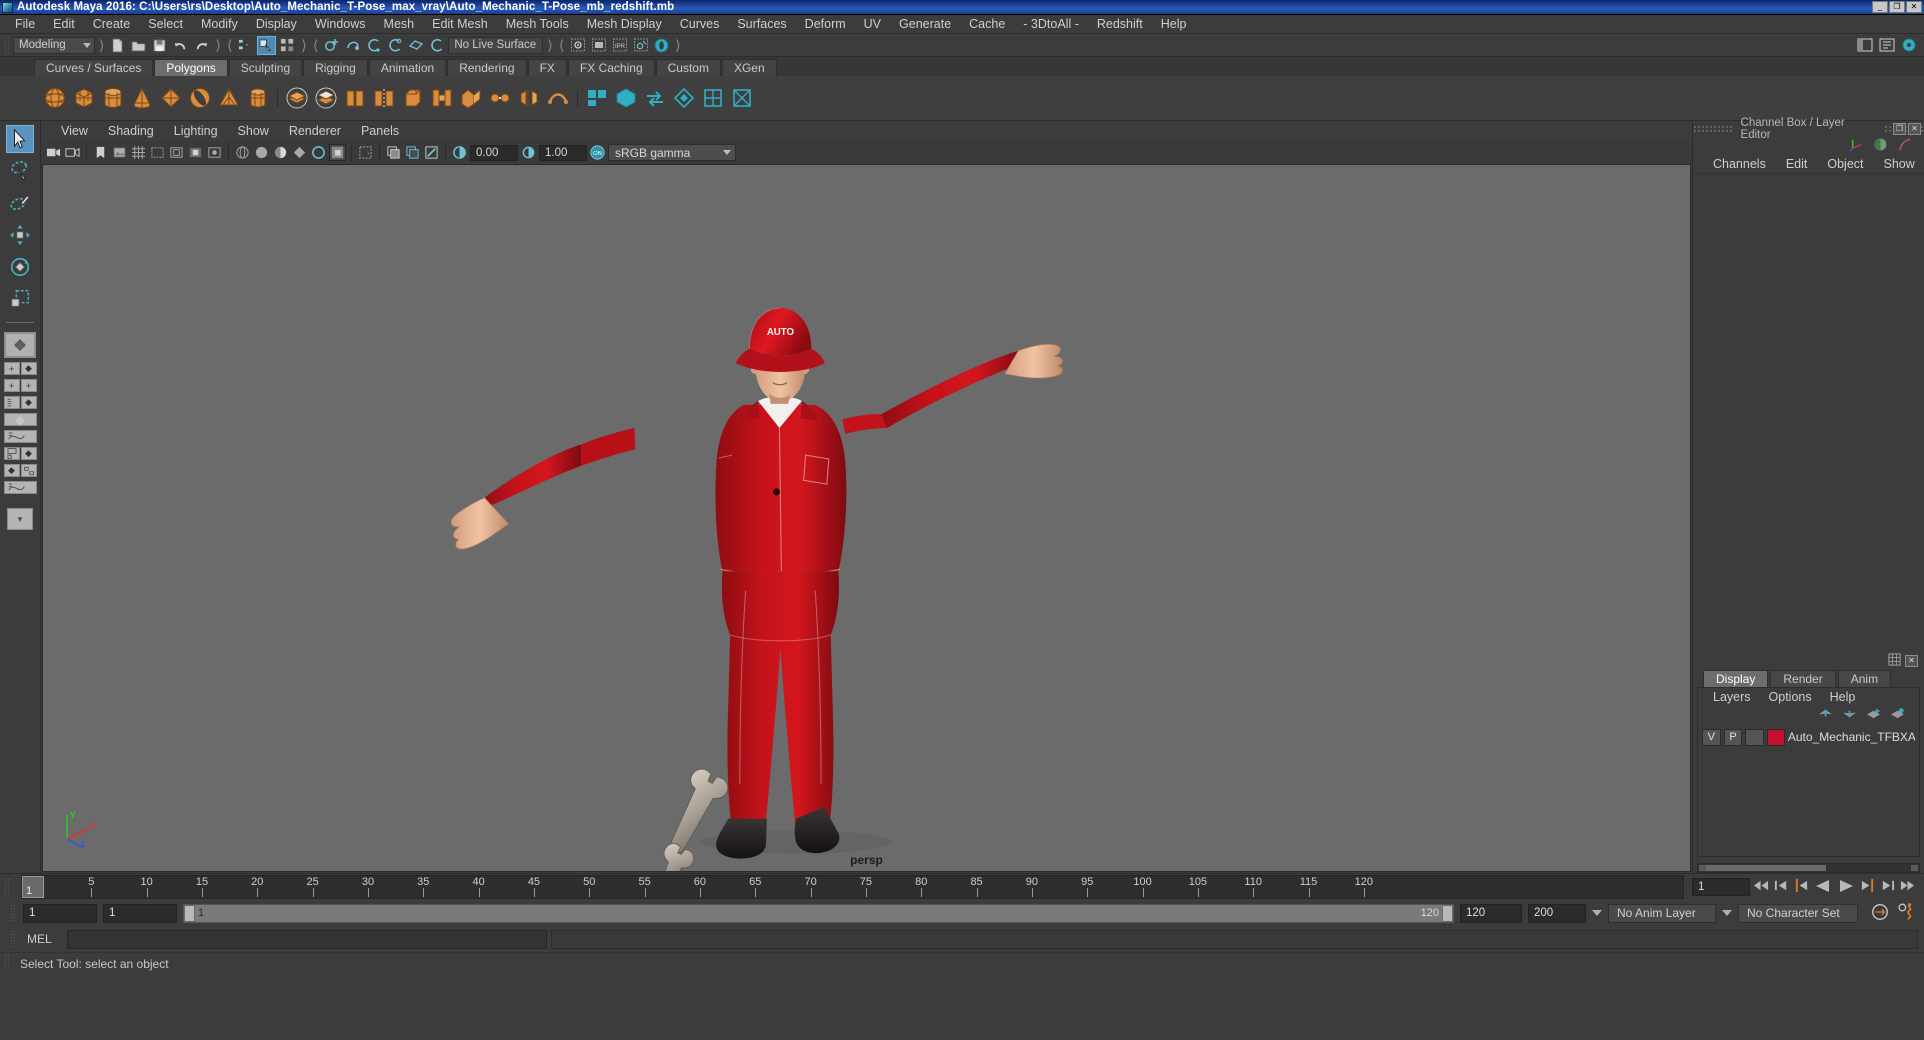  Describe the element at coordinates (563, 152) in the screenshot. I see `gamma-field: 1.00` at that location.